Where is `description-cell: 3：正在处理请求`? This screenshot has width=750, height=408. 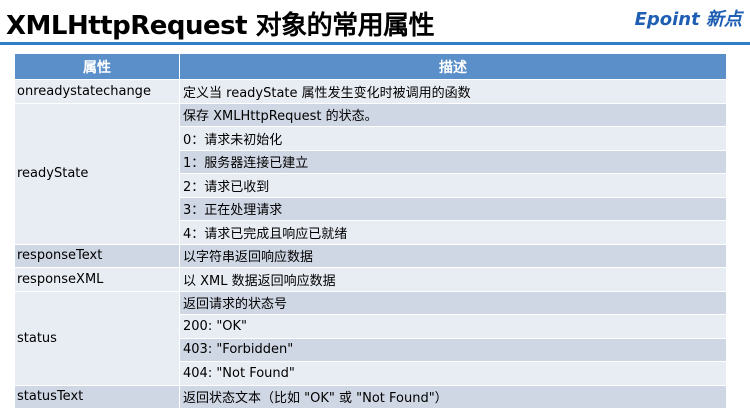 description-cell: 3：正在处理请求 is located at coordinates (453, 209).